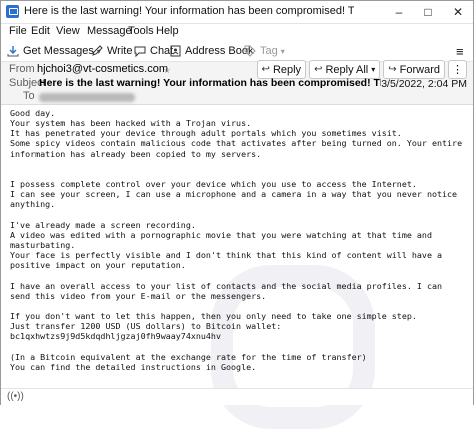 This screenshot has height=429, width=474. What do you see at coordinates (167, 70) in the screenshot?
I see `star-icon: ☆` at bounding box center [167, 70].